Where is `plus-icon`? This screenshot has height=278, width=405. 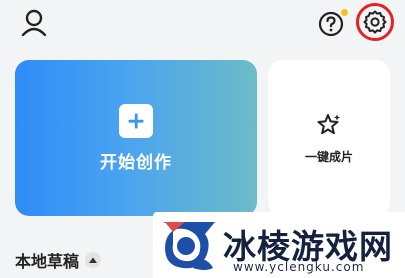 plus-icon is located at coordinates (136, 120).